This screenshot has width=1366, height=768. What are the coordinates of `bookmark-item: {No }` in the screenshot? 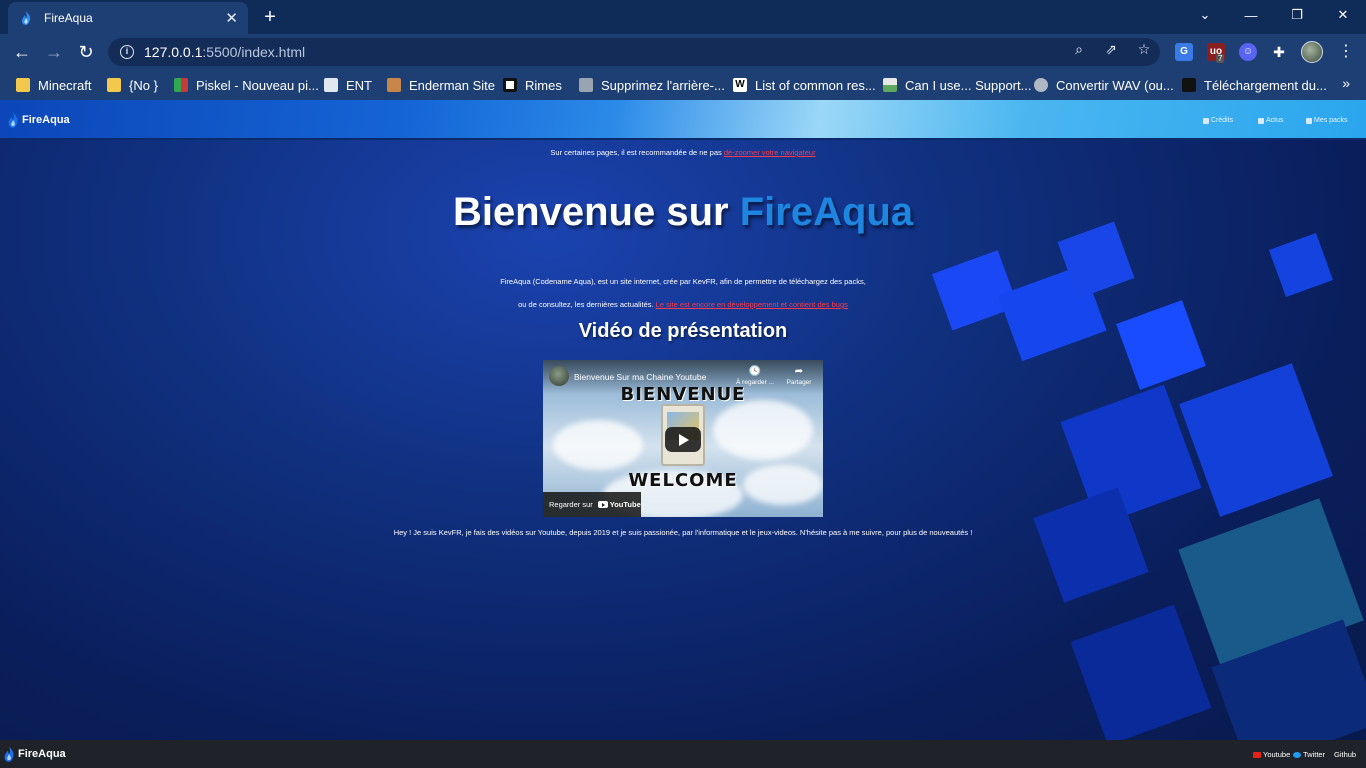 It's located at (132, 85).